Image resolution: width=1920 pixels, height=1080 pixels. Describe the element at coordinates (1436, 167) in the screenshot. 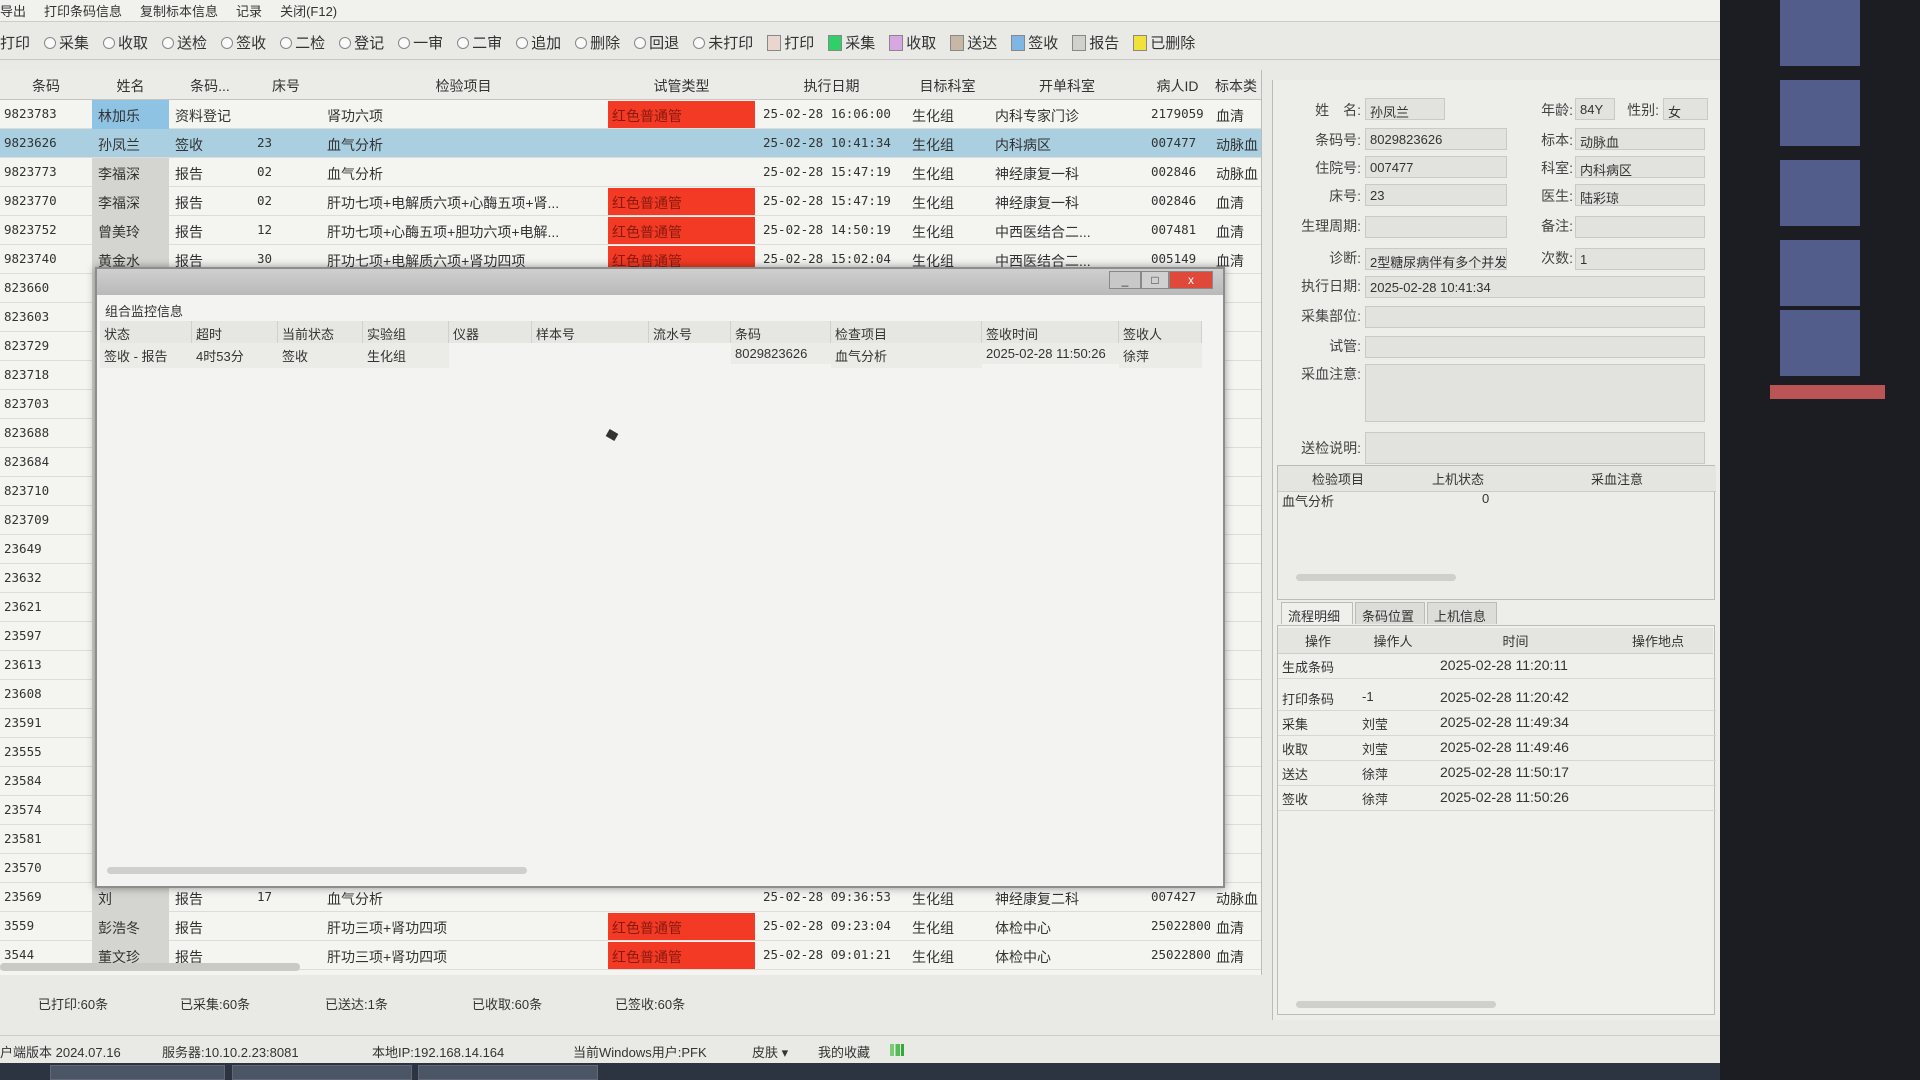

I see `field-inpatient: 007477` at that location.